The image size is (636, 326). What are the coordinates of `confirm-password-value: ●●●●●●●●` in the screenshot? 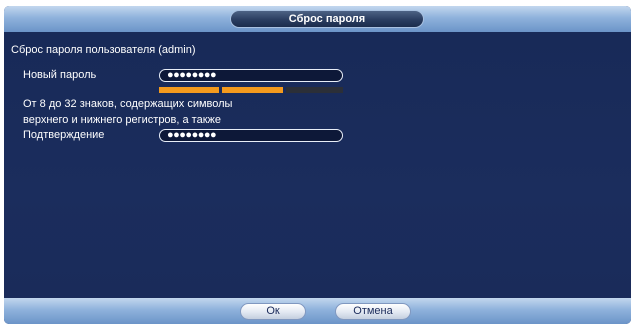 It's located at (192, 135).